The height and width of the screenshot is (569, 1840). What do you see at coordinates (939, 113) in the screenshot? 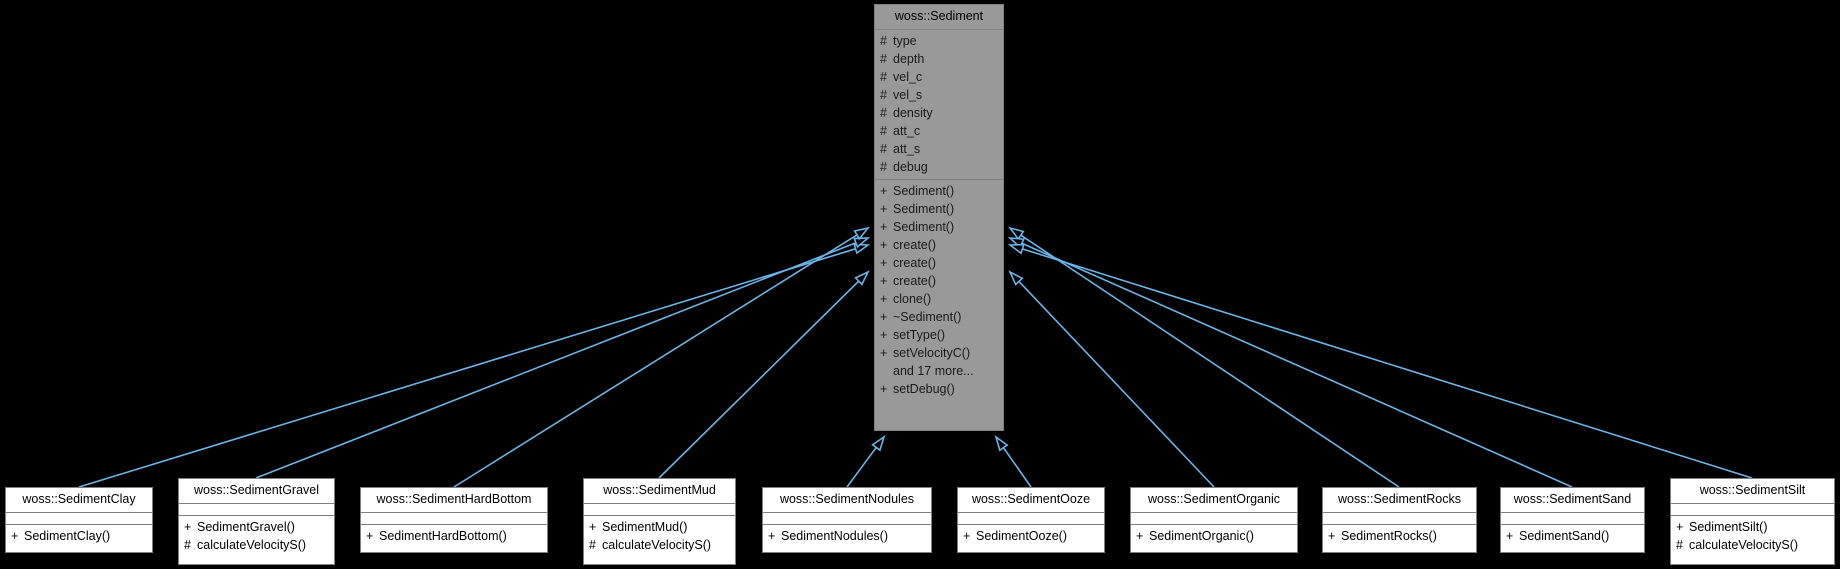
I see `attribute-row: # density` at bounding box center [939, 113].